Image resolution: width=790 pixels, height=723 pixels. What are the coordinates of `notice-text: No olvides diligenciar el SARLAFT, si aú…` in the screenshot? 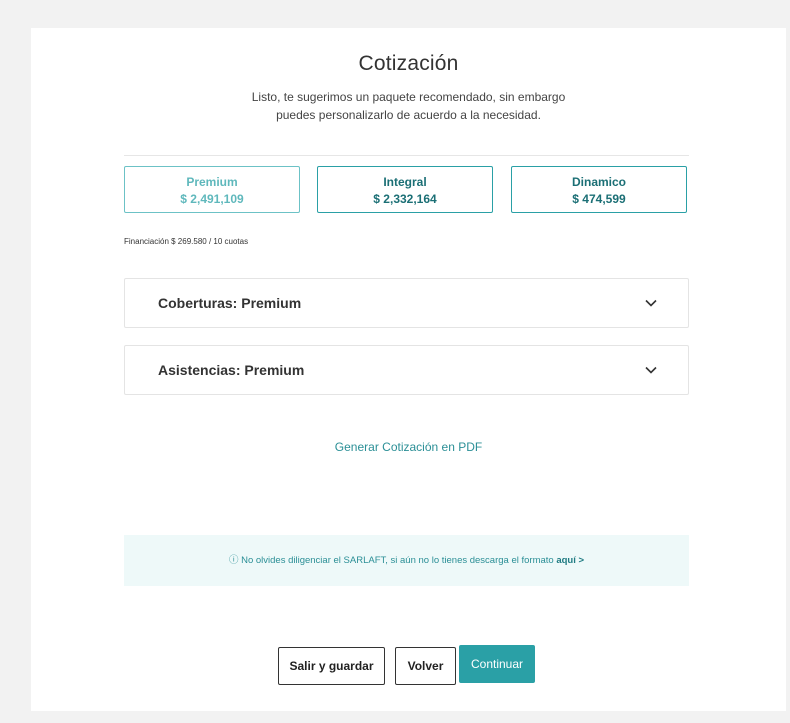 It's located at (397, 560).